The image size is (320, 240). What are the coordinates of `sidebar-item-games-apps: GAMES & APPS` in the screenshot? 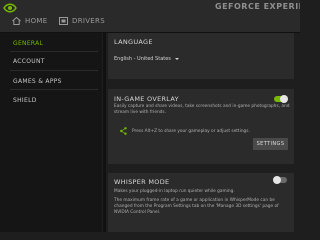 It's located at (37, 81).